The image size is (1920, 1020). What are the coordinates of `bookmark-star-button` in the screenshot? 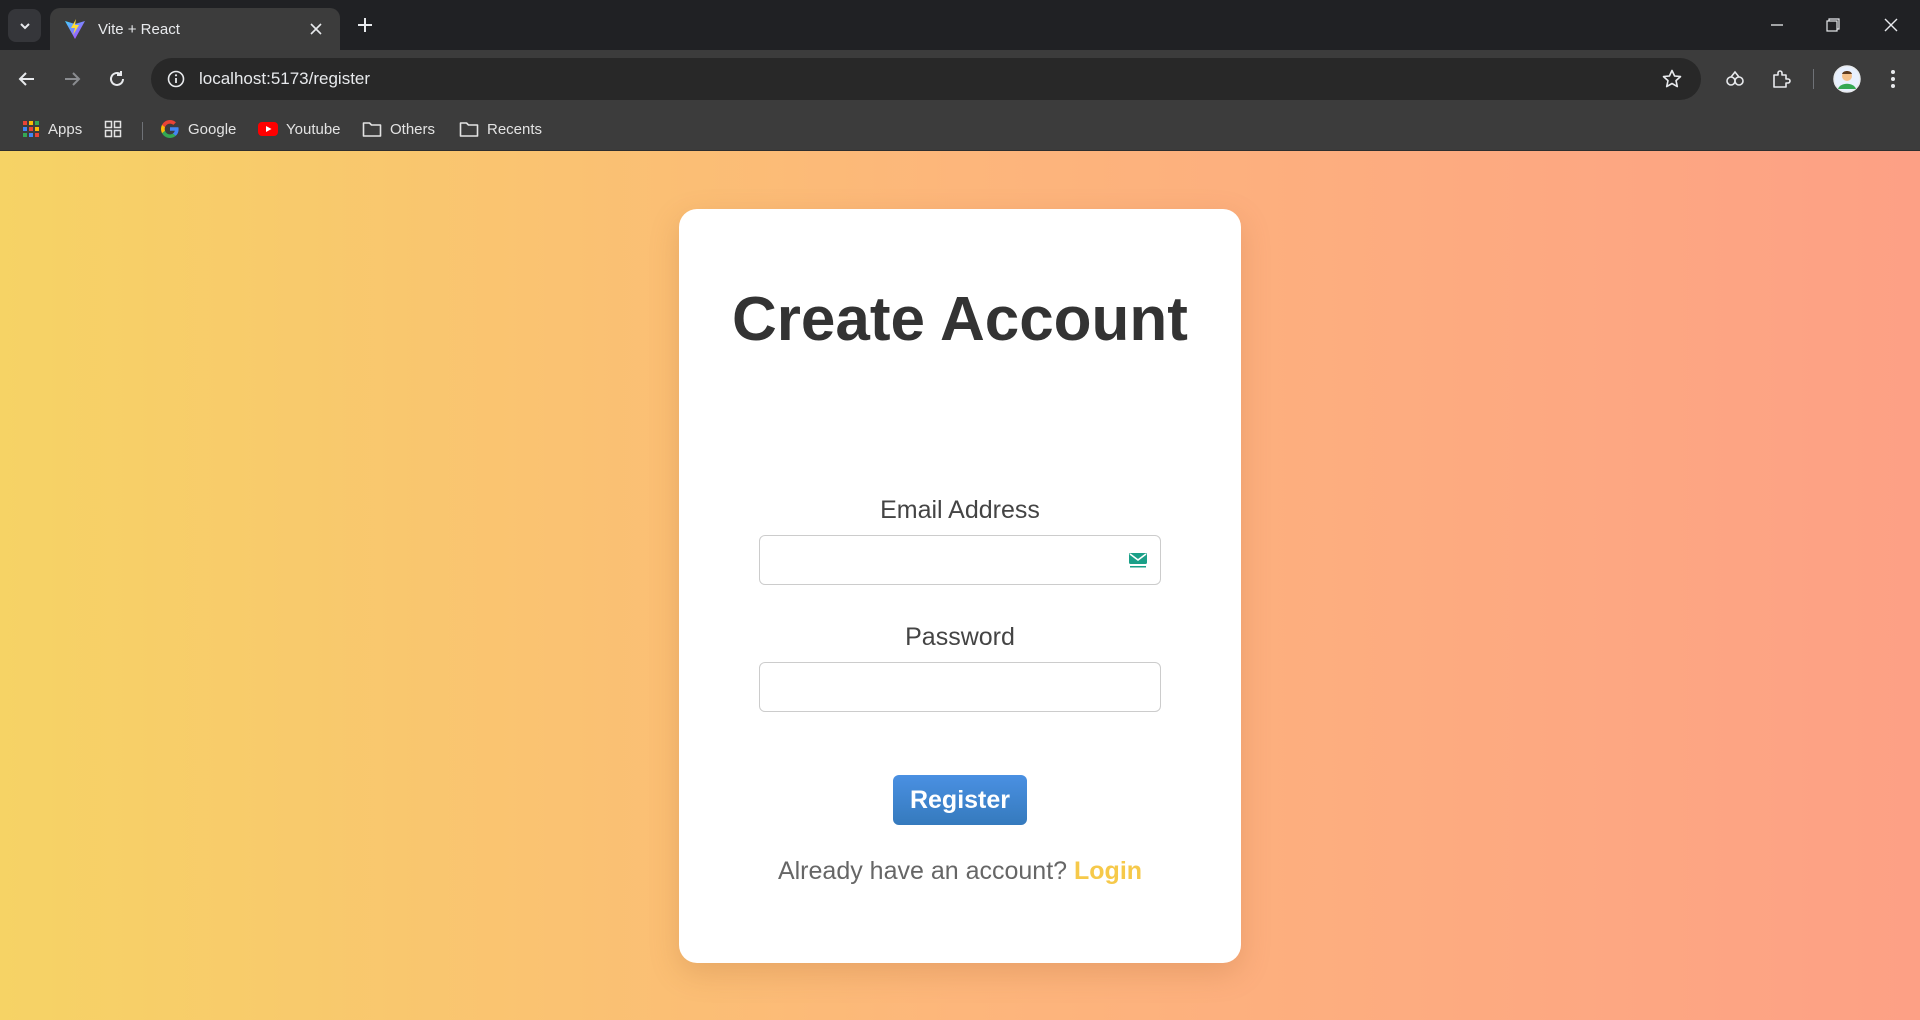 It's located at (1672, 79).